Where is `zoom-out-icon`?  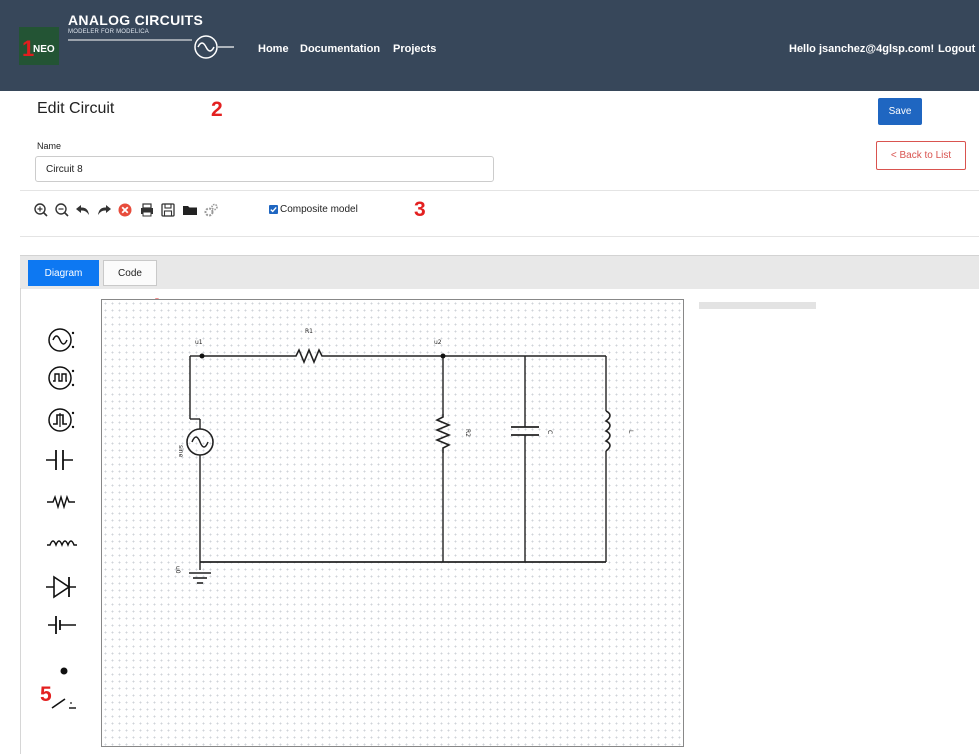
zoom-out-icon is located at coordinates (62, 210).